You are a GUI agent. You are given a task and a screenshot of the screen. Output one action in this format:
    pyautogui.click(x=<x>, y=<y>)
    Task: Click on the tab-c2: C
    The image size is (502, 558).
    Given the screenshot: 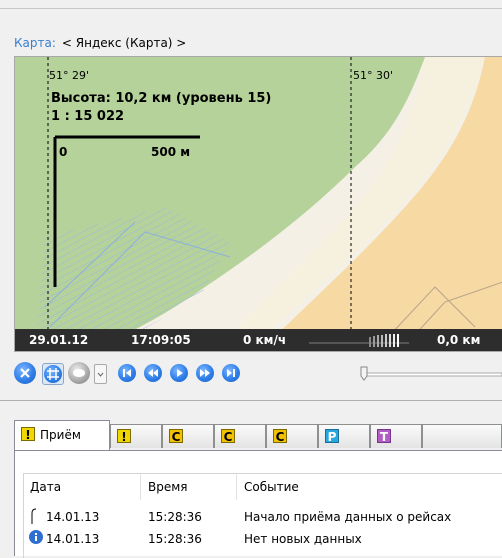 What is the action you would take?
    pyautogui.click(x=240, y=436)
    